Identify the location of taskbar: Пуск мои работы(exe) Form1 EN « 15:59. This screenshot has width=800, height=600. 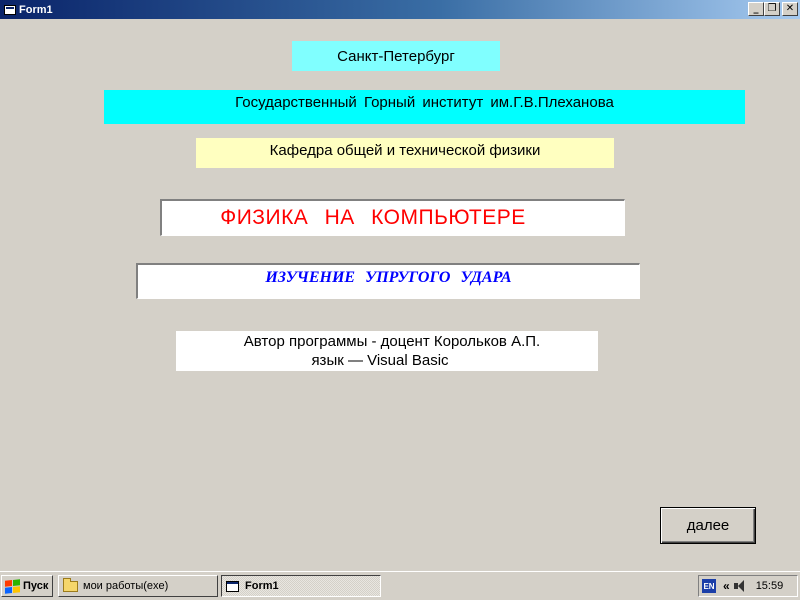
(400, 585).